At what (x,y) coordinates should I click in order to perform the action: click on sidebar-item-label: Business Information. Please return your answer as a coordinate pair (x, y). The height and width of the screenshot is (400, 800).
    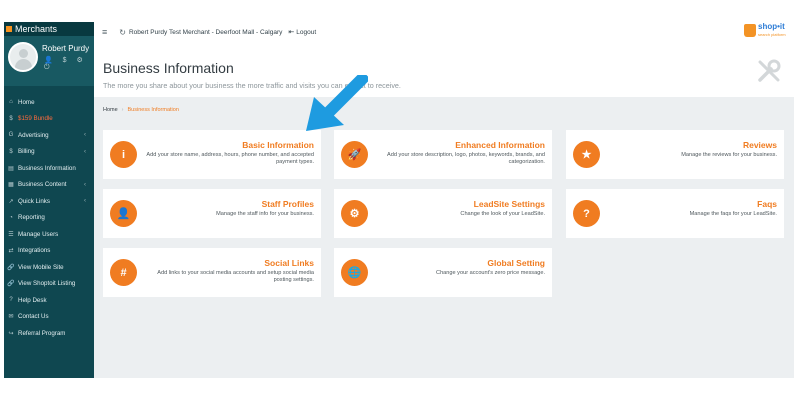
    Looking at the image, I should click on (47, 168).